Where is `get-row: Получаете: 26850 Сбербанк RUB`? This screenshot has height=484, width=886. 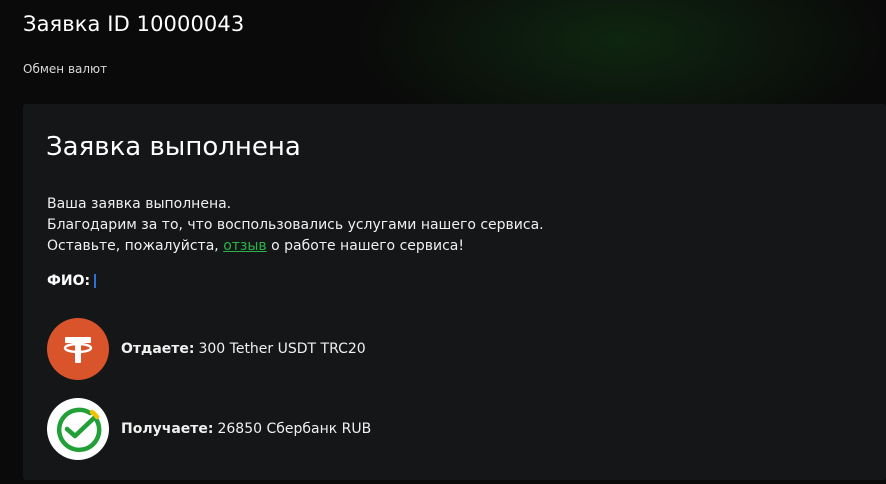 get-row: Получаете: 26850 Сбербанк RUB is located at coordinates (209, 429).